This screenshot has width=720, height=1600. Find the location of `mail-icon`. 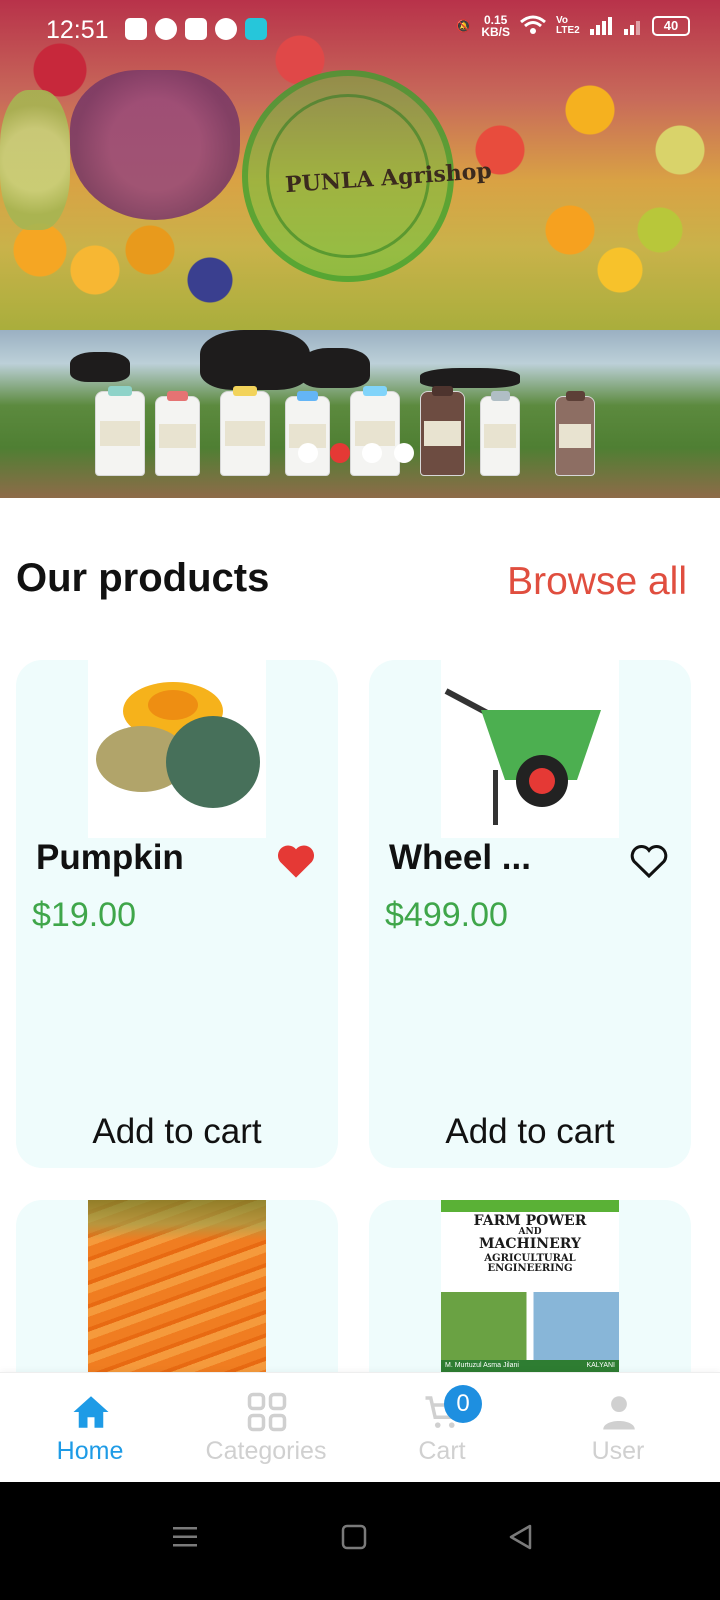

mail-icon is located at coordinates (196, 29).